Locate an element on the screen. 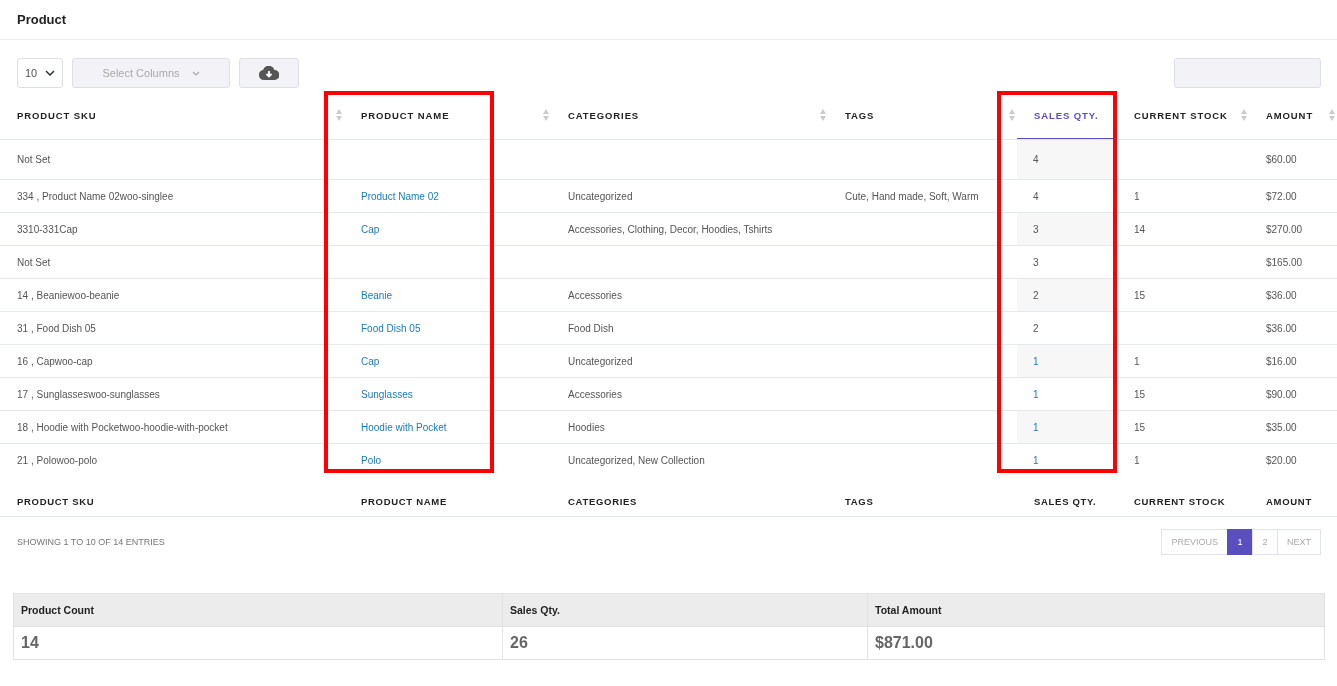 The width and height of the screenshot is (1337, 686). table-cell: $270.00 is located at coordinates (1284, 229).